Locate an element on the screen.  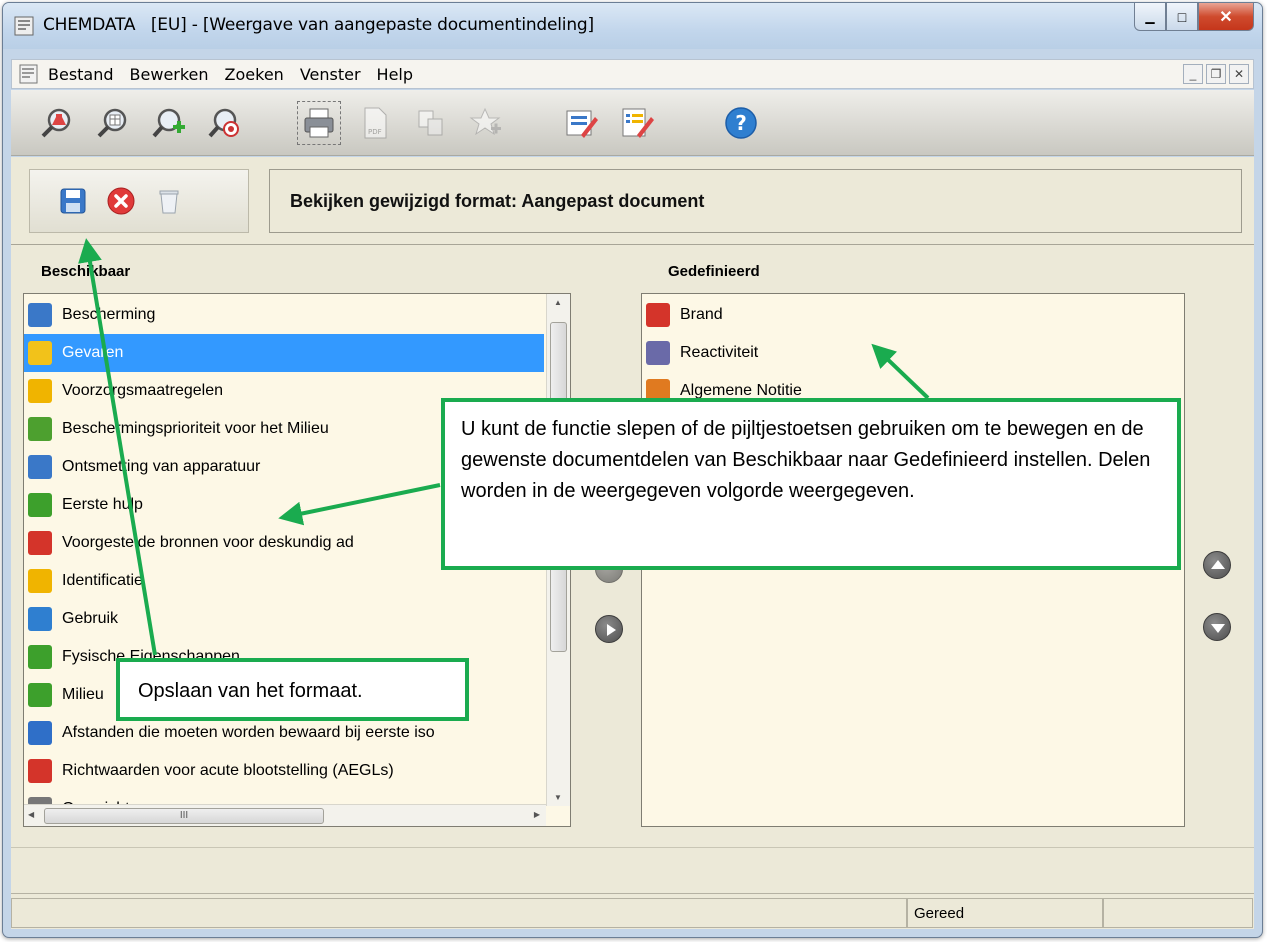
close-icon: ✕ is located at coordinates (1226, 17).